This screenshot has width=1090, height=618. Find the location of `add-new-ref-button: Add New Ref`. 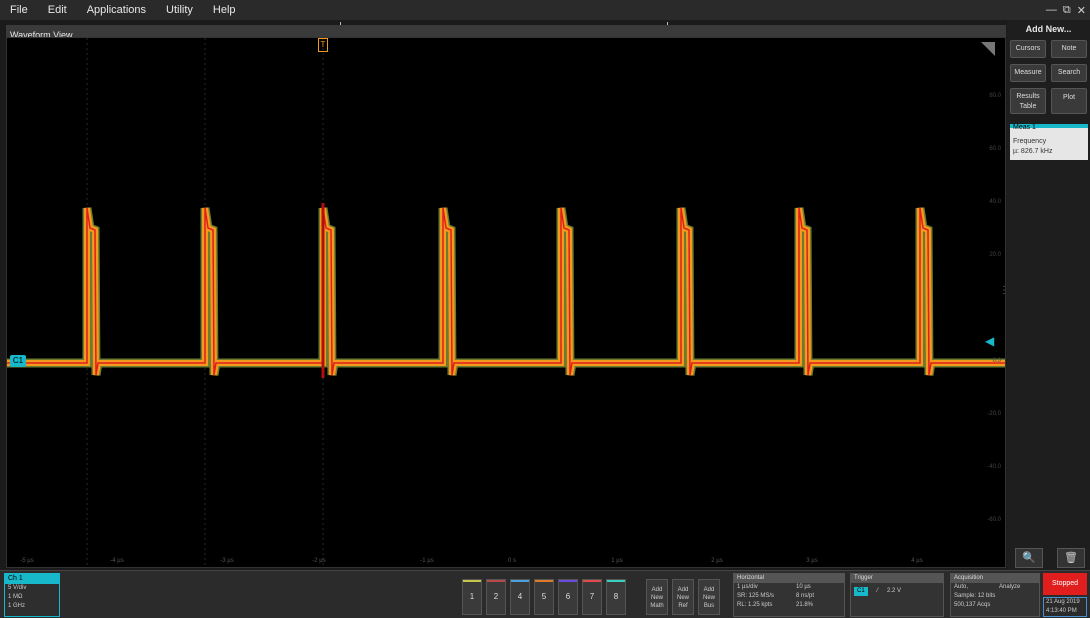

add-new-ref-button: Add New Ref is located at coordinates (683, 597).